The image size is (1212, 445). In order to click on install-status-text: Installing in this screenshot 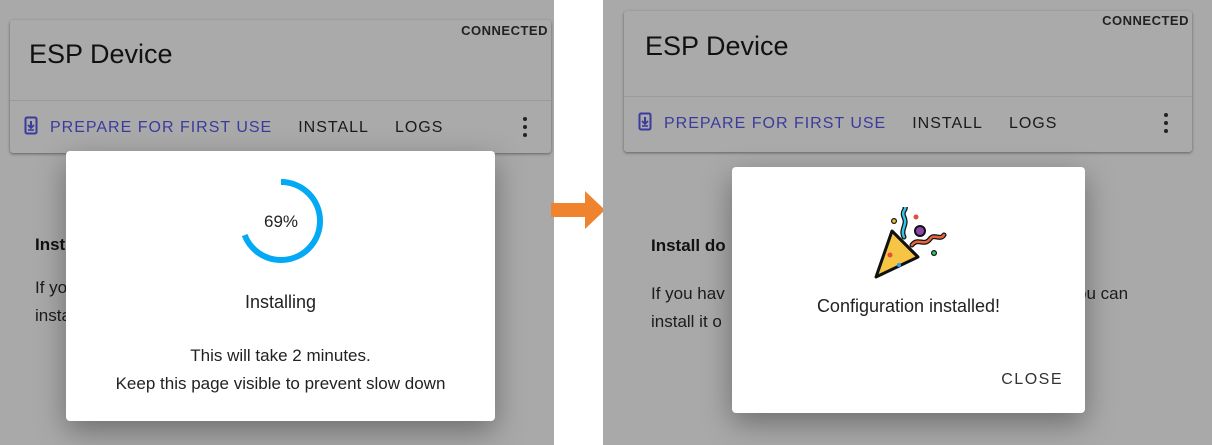, I will do `click(280, 302)`.